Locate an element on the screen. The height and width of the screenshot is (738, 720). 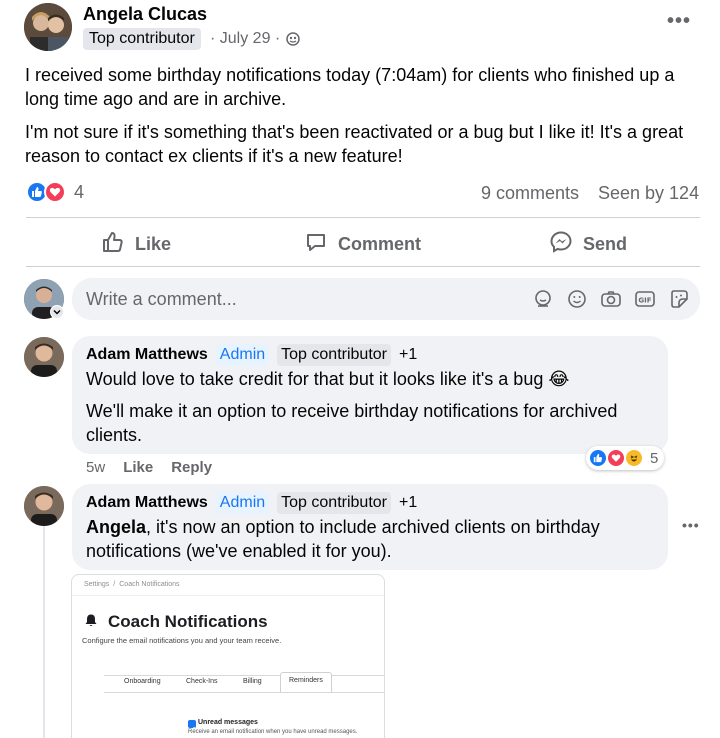
attachment-tab-billing: Billing is located at coordinates (252, 681).